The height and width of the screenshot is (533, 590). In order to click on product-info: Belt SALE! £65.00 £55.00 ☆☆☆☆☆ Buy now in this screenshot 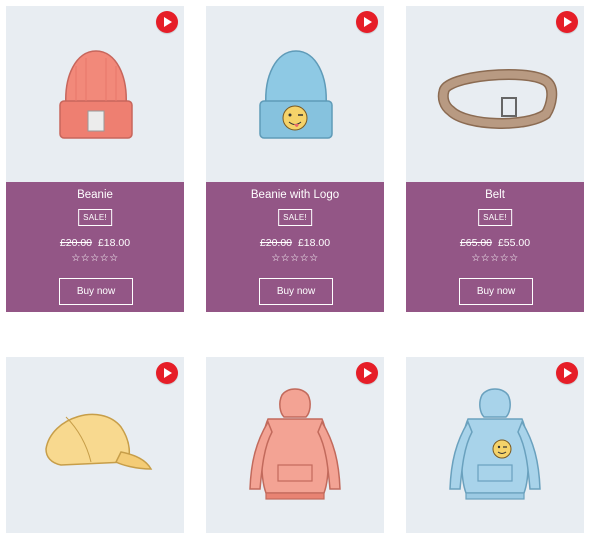, I will do `click(495, 247)`.